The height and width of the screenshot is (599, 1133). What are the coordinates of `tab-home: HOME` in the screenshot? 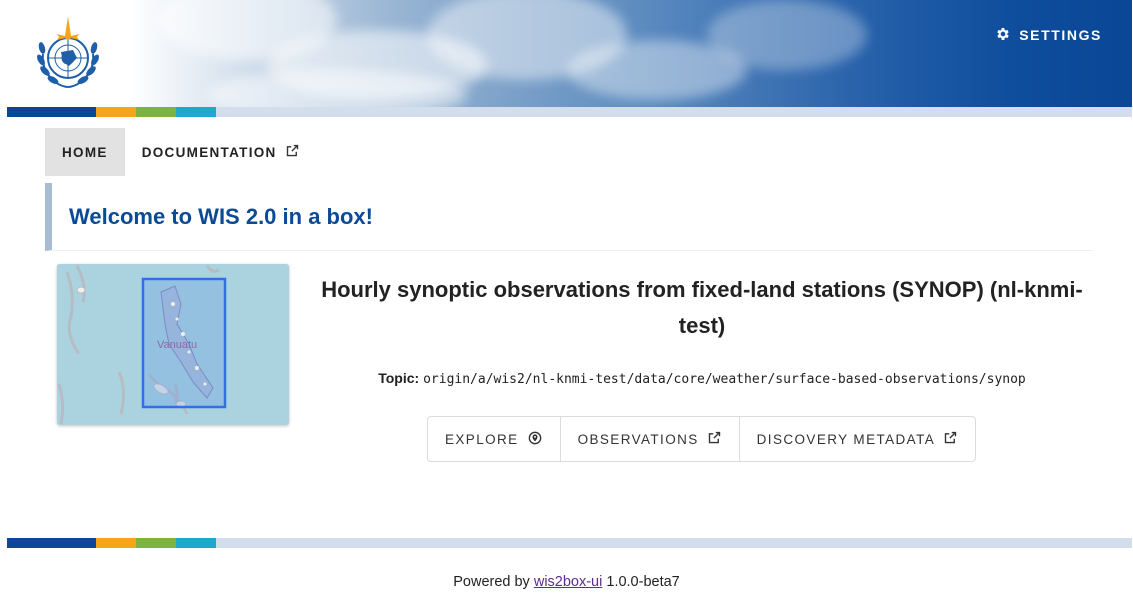 It's located at (85, 152).